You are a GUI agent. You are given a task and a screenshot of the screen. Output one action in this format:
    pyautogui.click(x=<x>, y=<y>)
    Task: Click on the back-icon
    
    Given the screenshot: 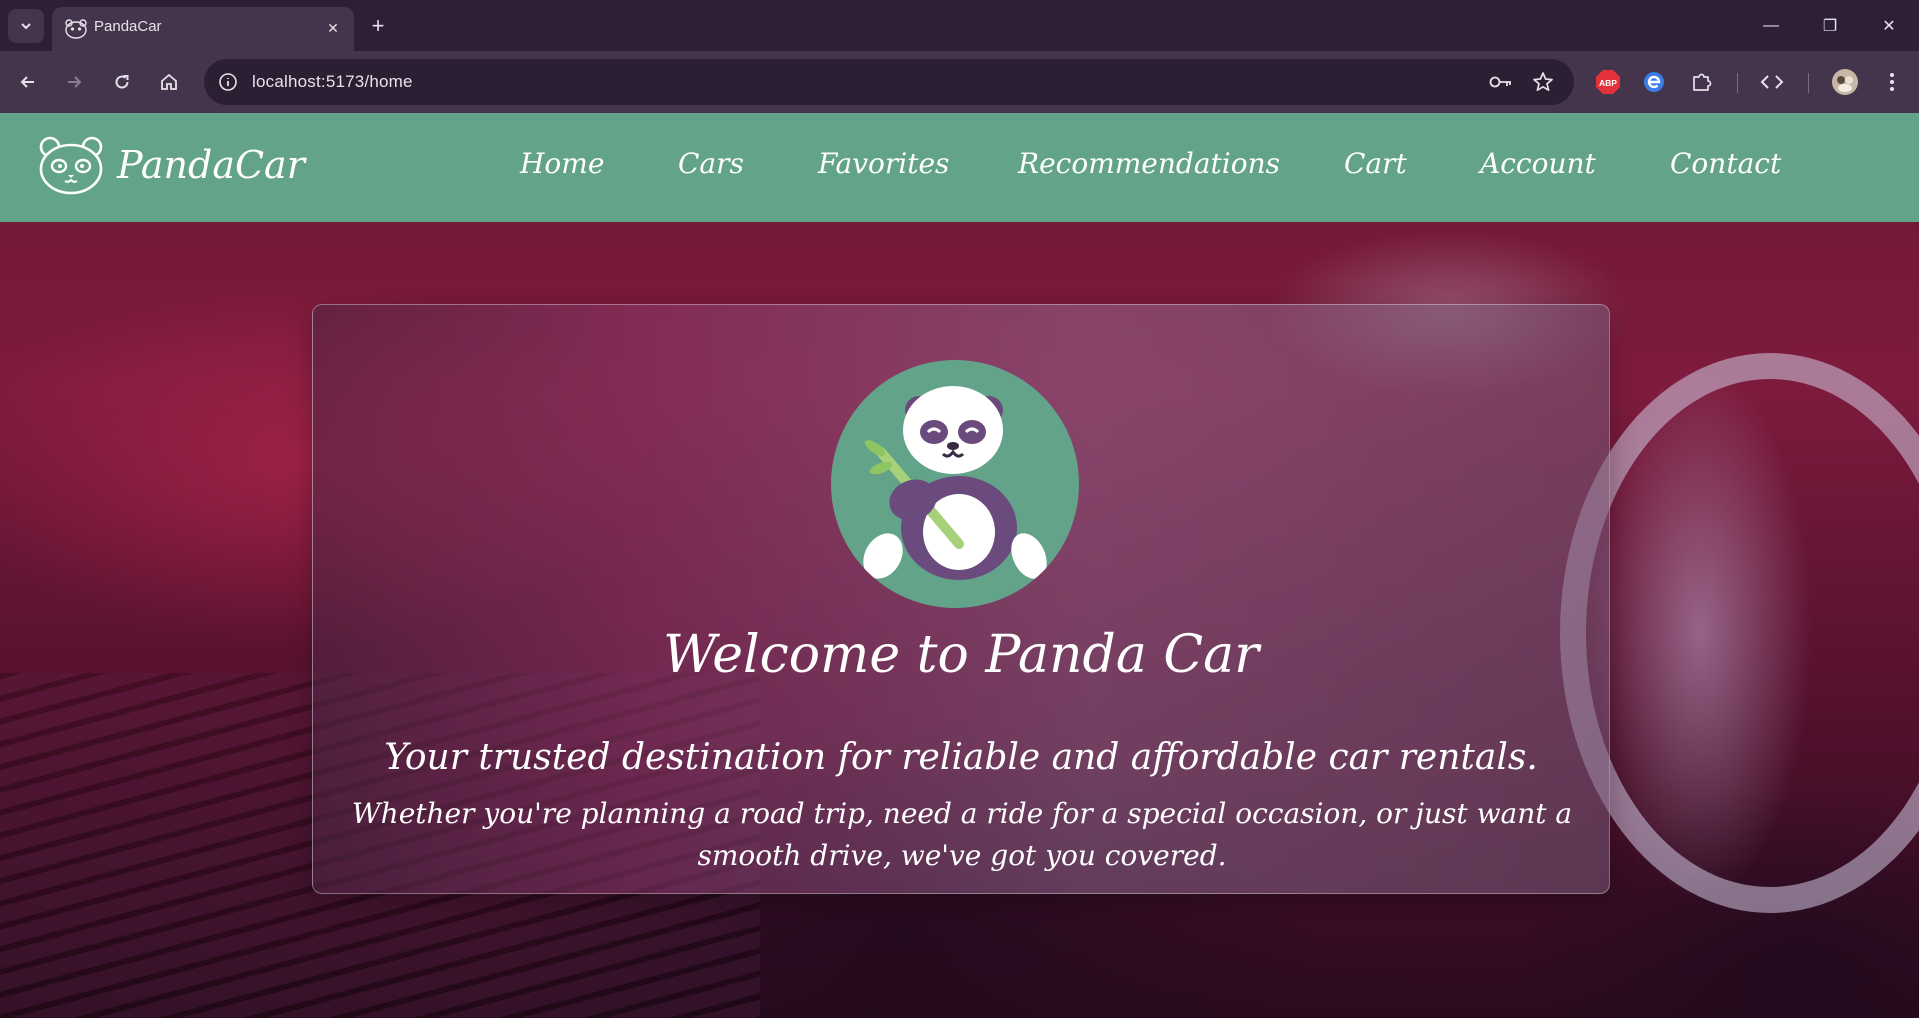 What is the action you would take?
    pyautogui.click(x=28, y=82)
    